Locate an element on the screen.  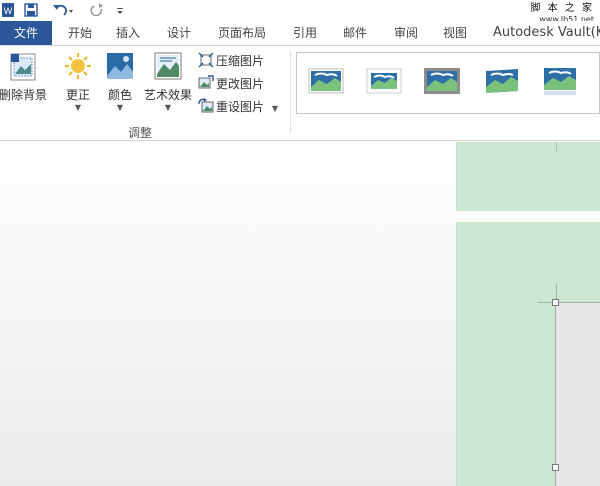
corrections-button: 更正 ▼ is located at coordinates (78, 81).